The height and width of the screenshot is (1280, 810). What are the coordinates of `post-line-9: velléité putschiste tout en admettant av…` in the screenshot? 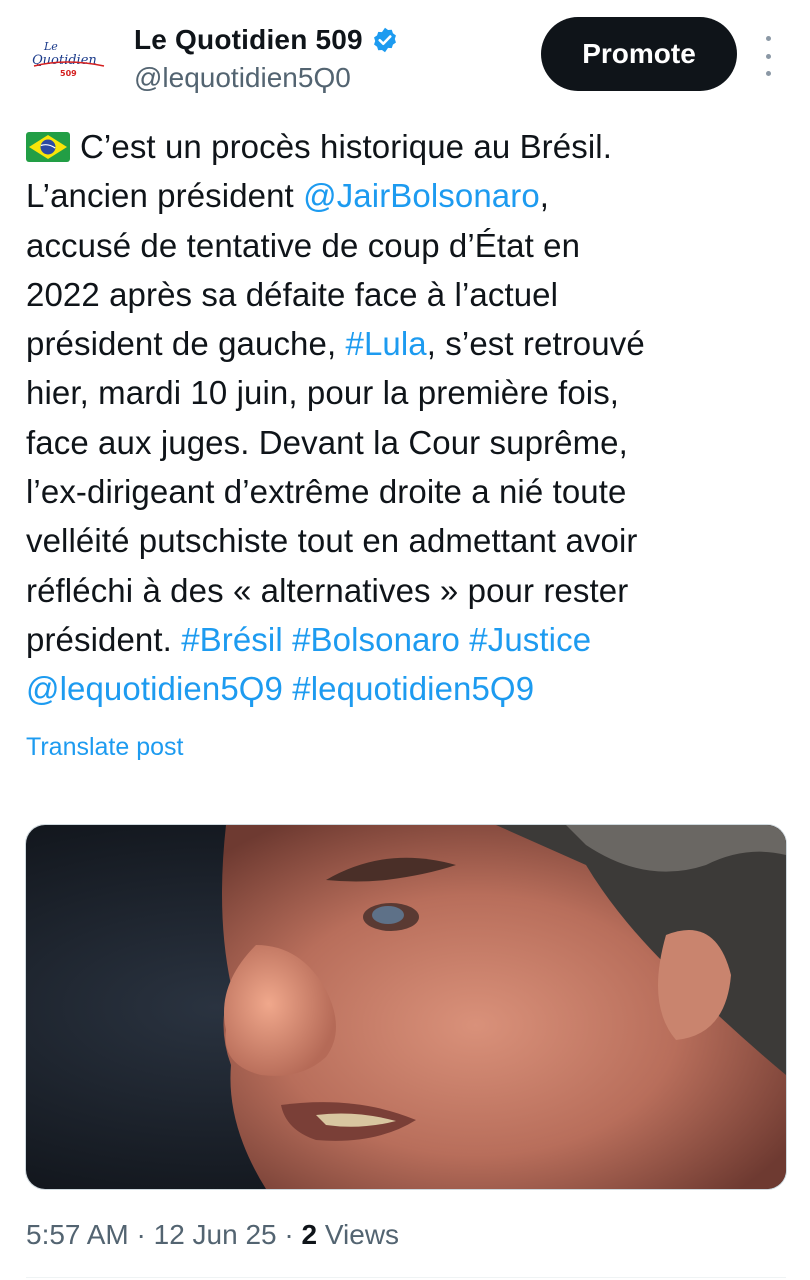 It's located at (332, 541).